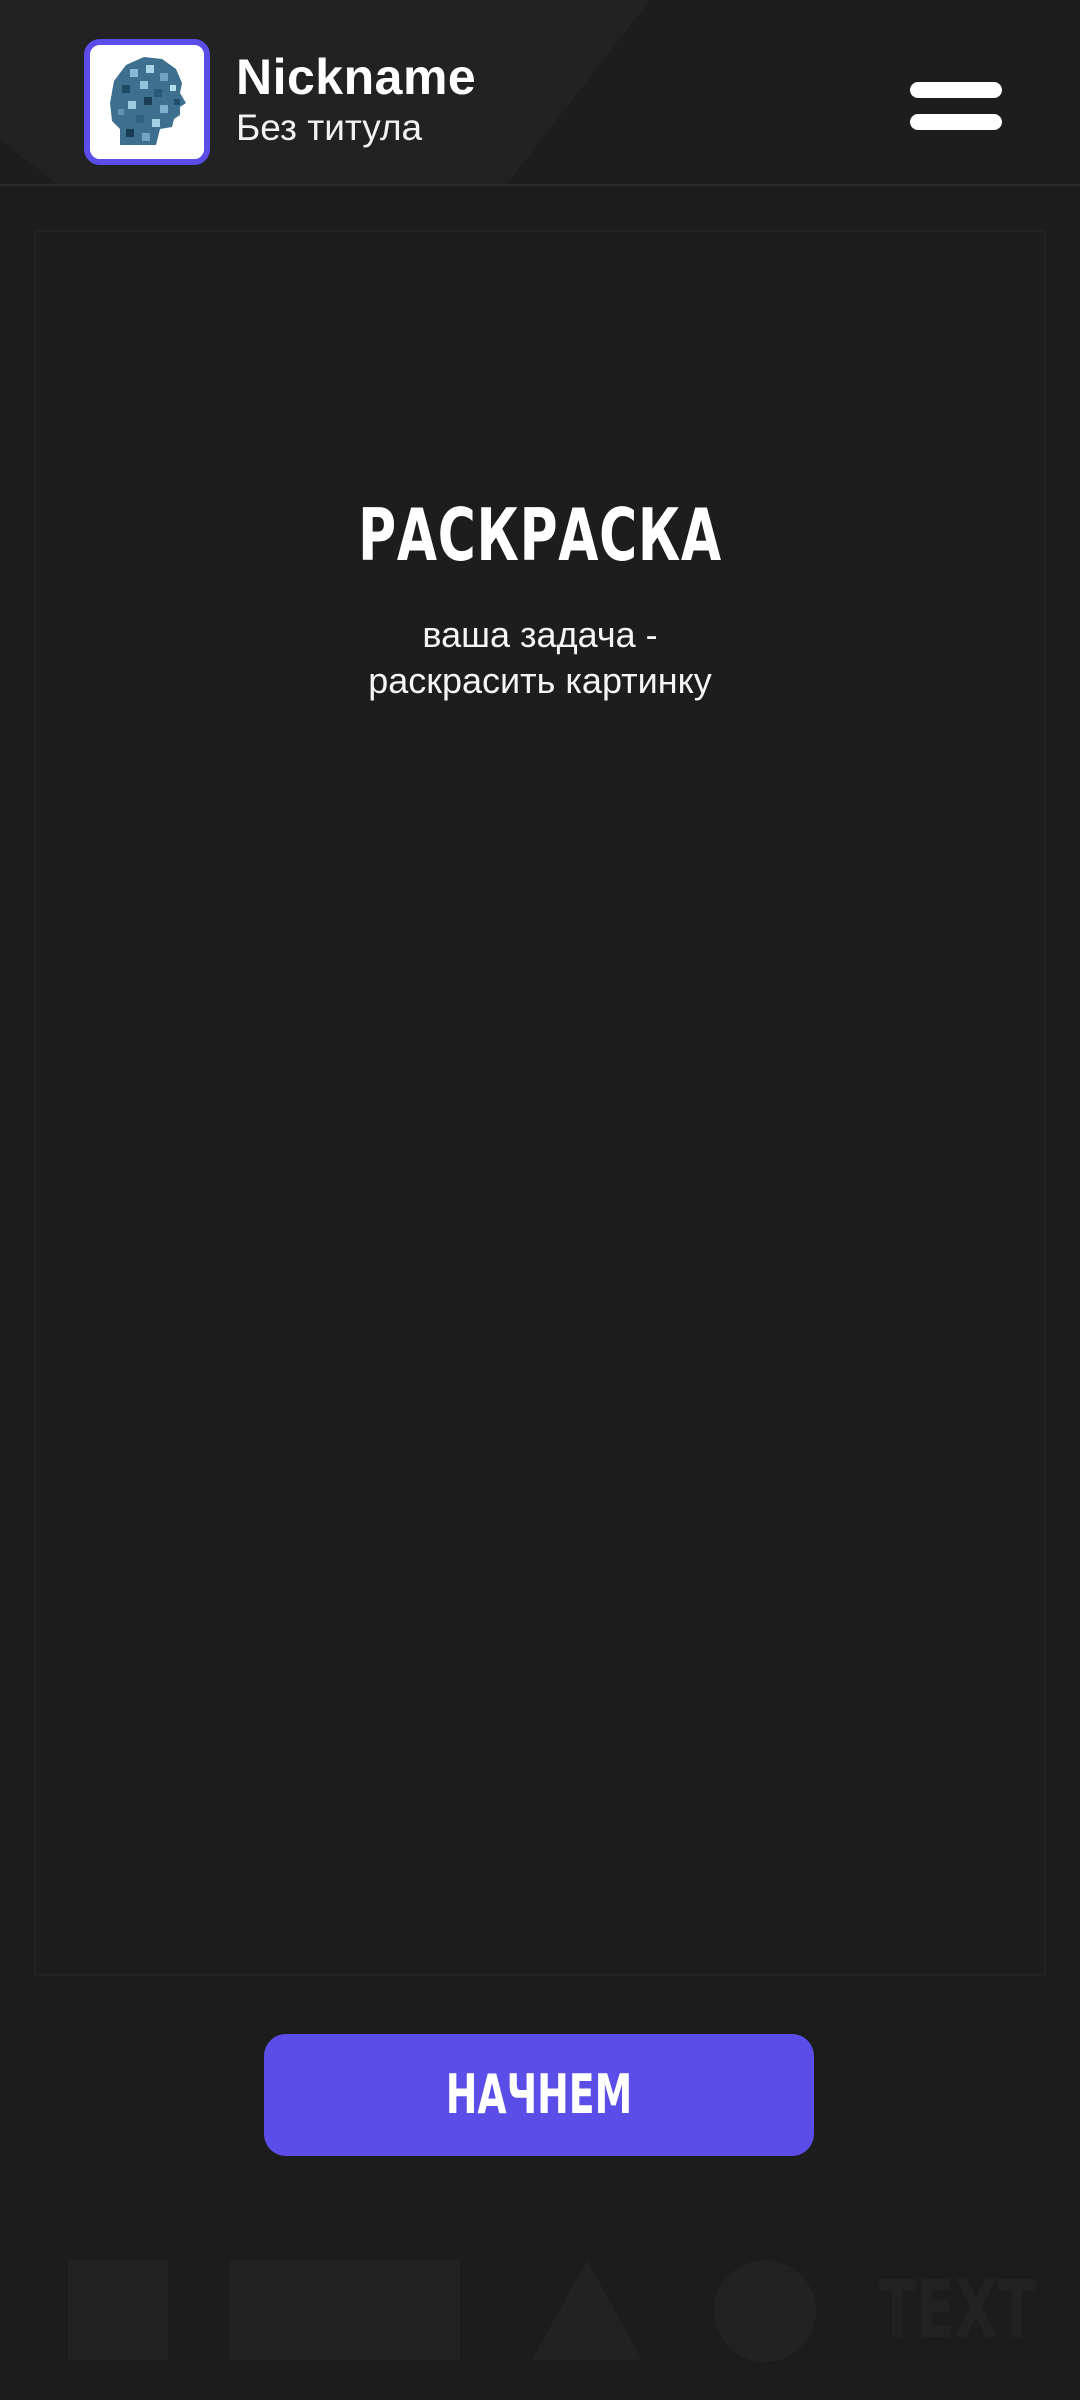 Image resolution: width=1080 pixels, height=2400 pixels. What do you see at coordinates (540, 634) in the screenshot?
I see `game-description-line-1: ваша задача -` at bounding box center [540, 634].